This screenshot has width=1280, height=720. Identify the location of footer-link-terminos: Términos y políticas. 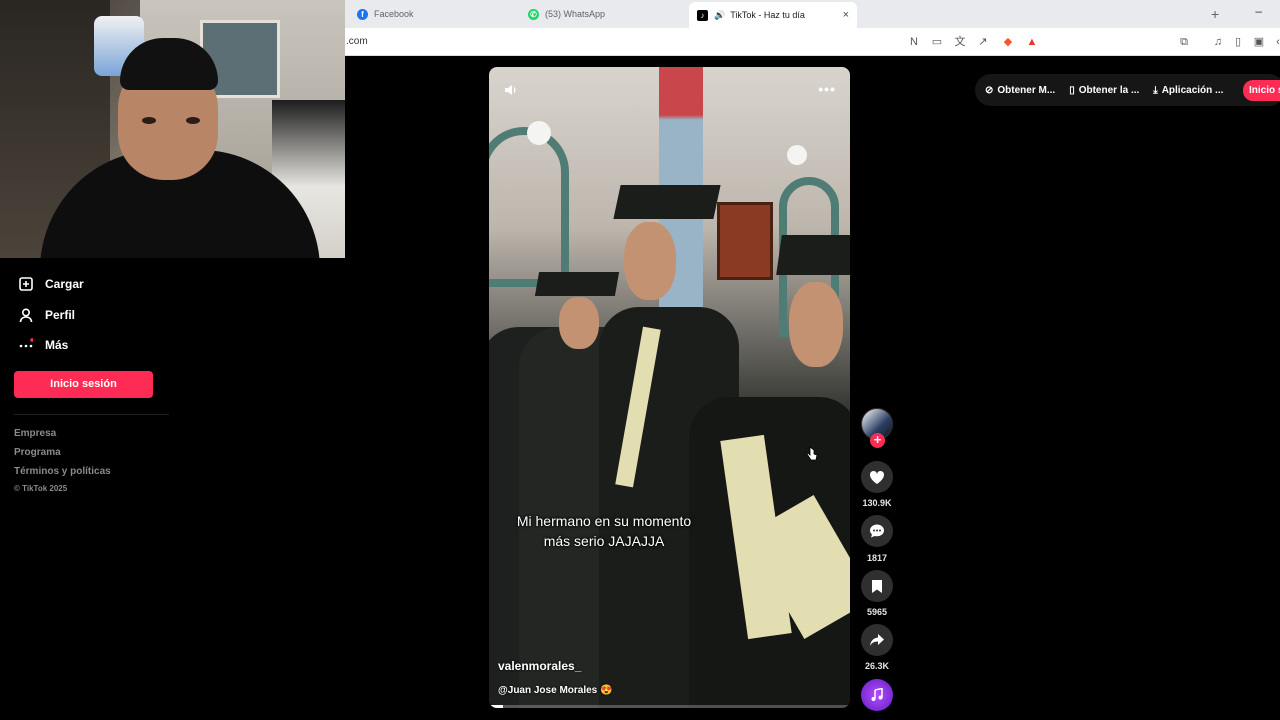
(62, 471).